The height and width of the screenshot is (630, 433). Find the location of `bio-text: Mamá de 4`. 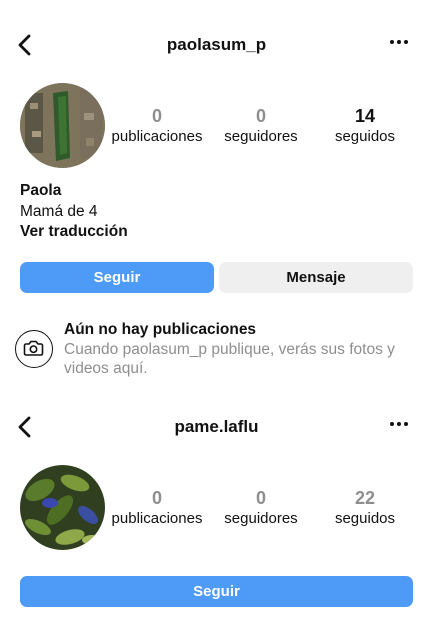

bio-text: Mamá de 4 is located at coordinates (59, 211).